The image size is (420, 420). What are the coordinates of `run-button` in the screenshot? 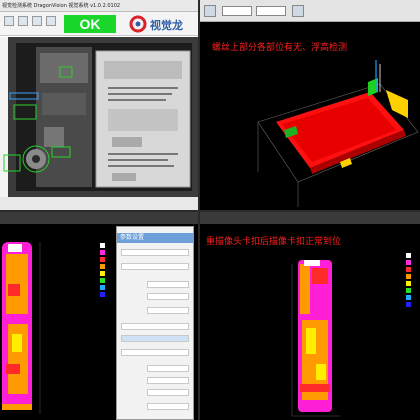 It's located at (37, 21).